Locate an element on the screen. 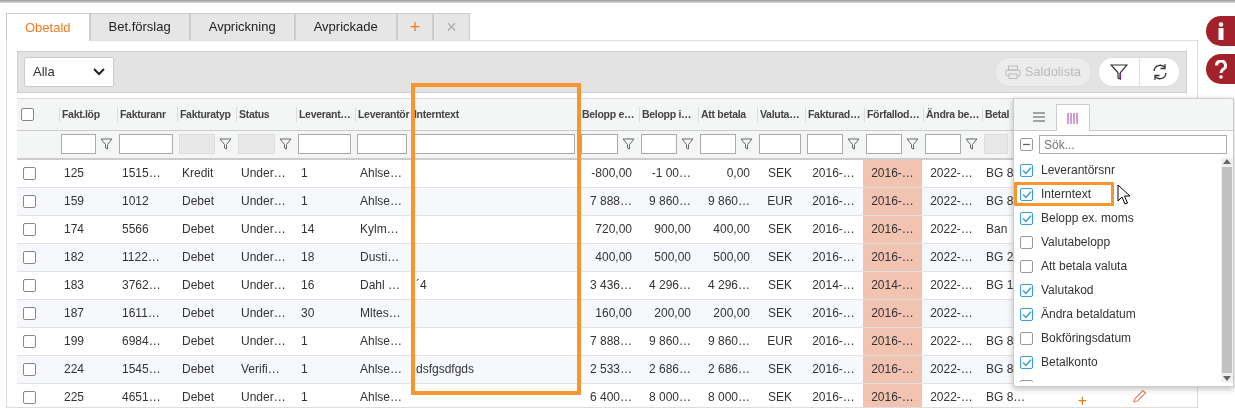 Image resolution: width=1235 pixels, height=408 pixels. help-button is located at coordinates (1220, 69).